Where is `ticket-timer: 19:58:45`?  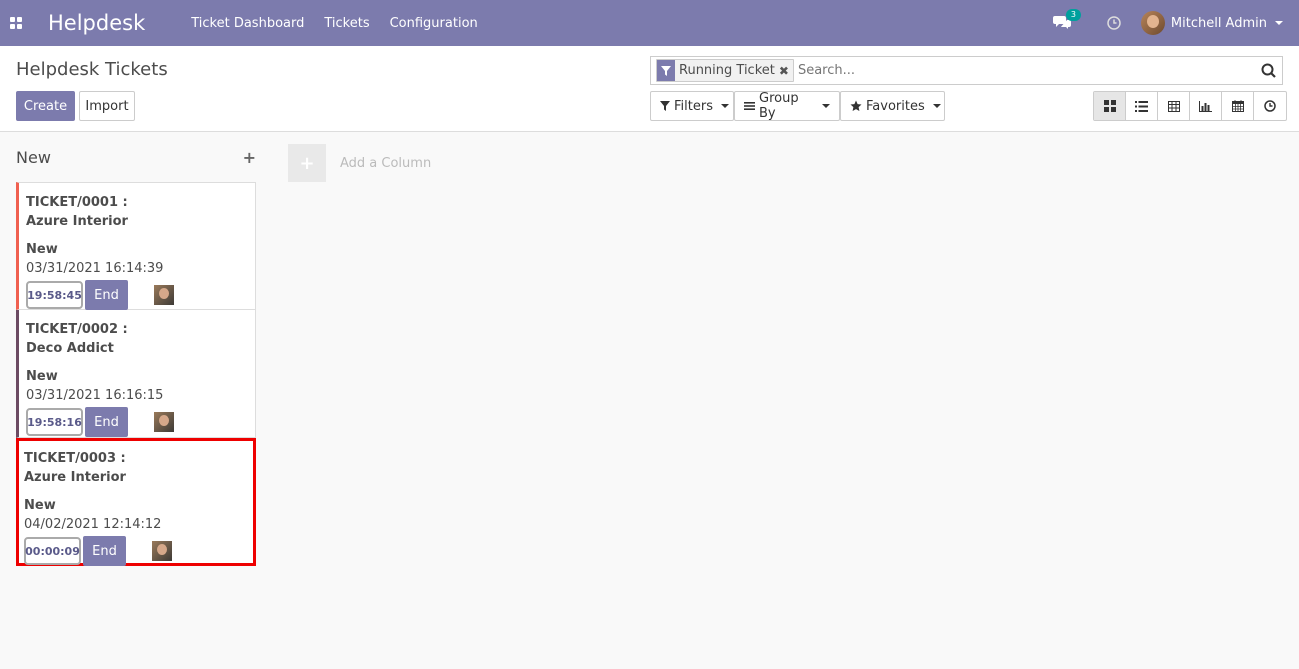
ticket-timer: 19:58:45 is located at coordinates (54, 295).